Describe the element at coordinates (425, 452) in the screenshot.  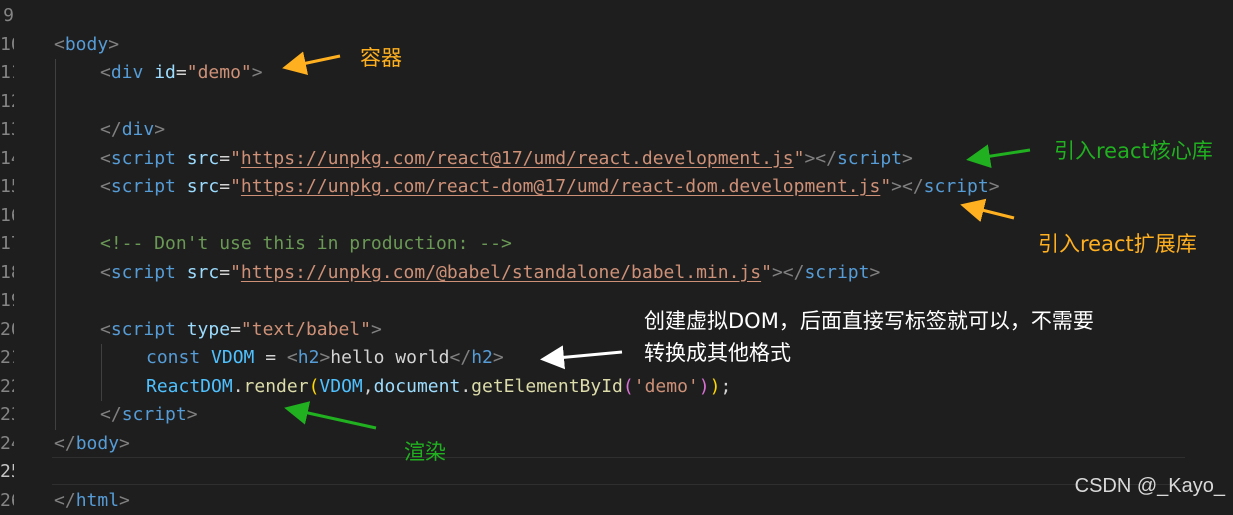
I see `annotation-render: 渲染` at that location.